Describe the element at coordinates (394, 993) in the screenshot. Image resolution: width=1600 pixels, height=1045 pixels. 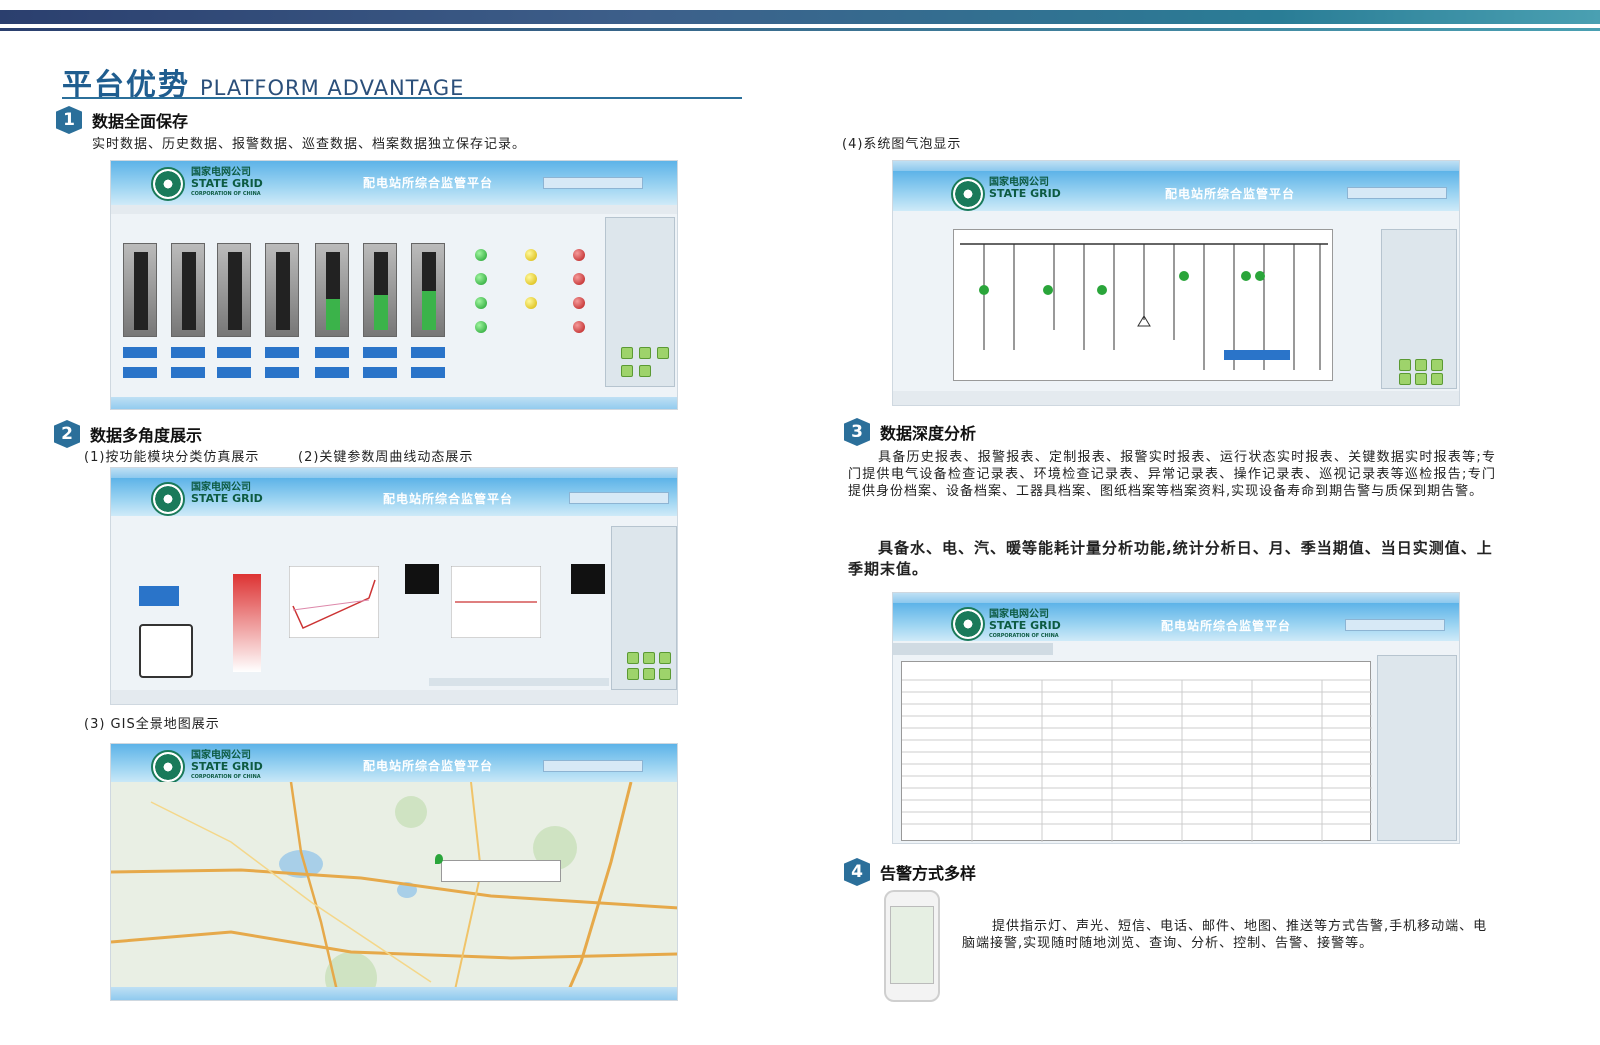
I see `bottom-nav` at that location.